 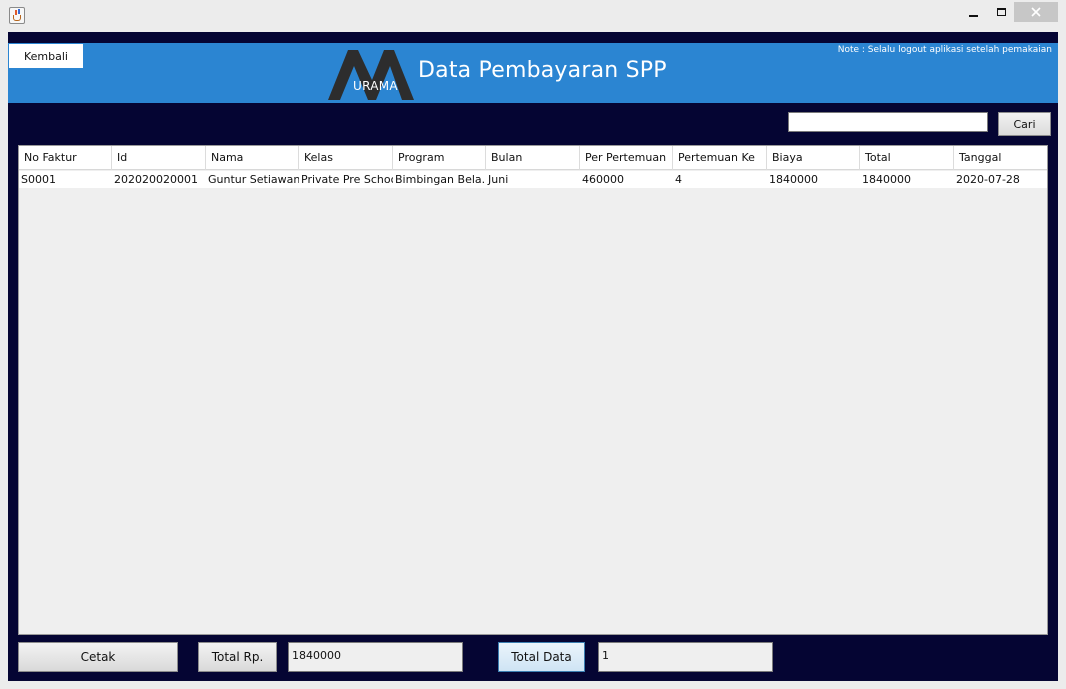 I want to click on total-data-button: Total Data, so click(x=541, y=657).